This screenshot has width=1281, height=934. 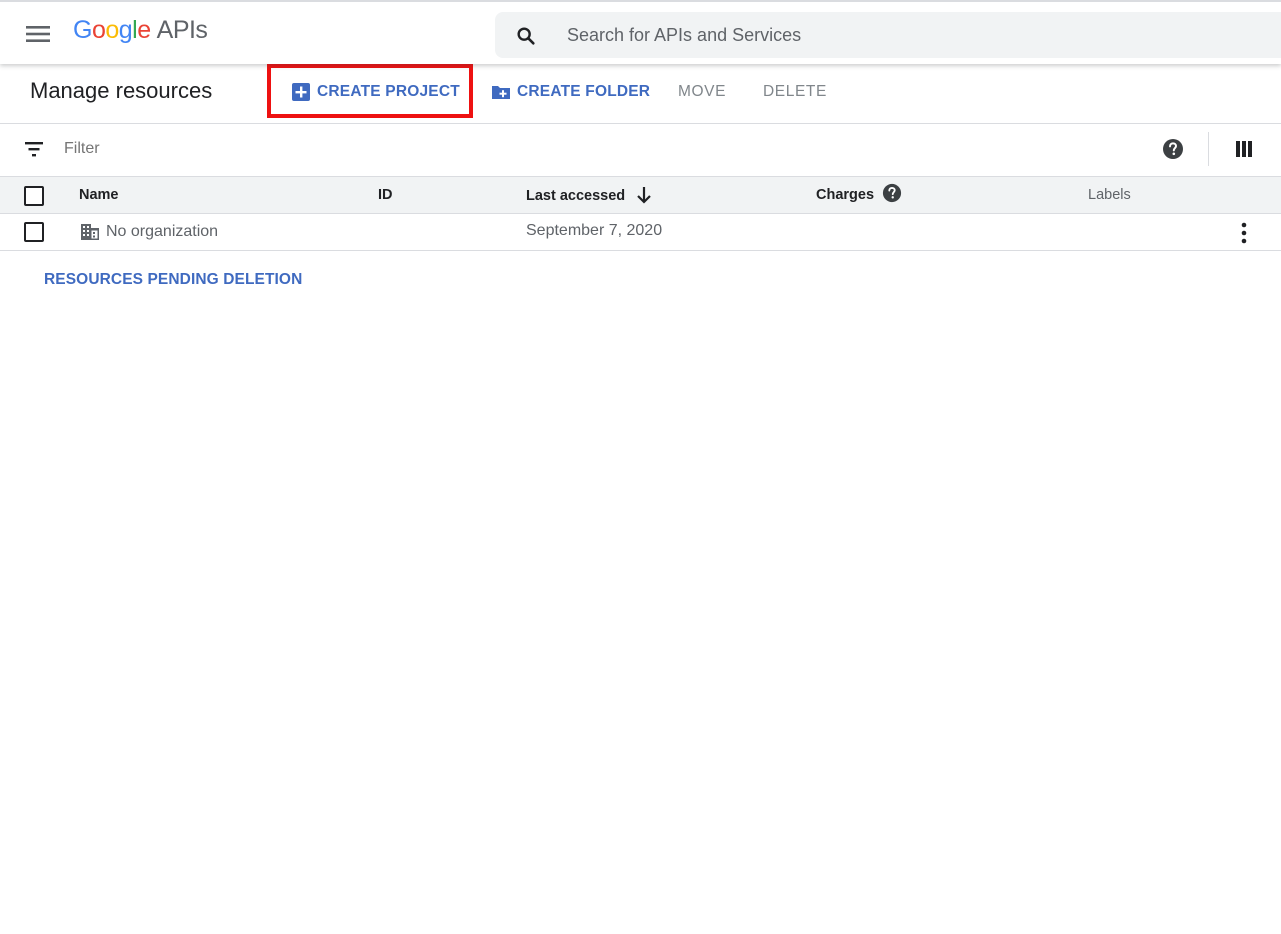 I want to click on move-button: MOVE, so click(x=702, y=92).